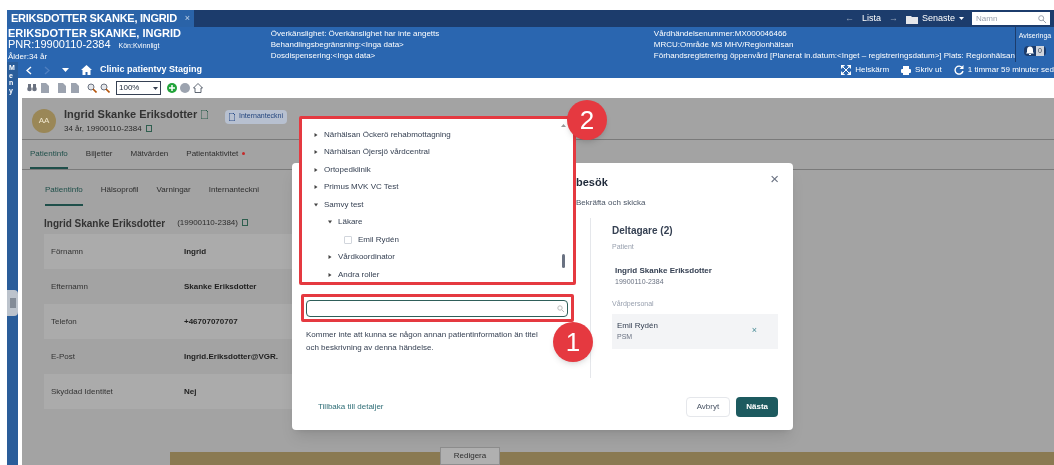 Image resolution: width=1054 pixels, height=465 pixels. Describe the element at coordinates (344, 204) in the screenshot. I see `tree-item: Samvy test` at that location.